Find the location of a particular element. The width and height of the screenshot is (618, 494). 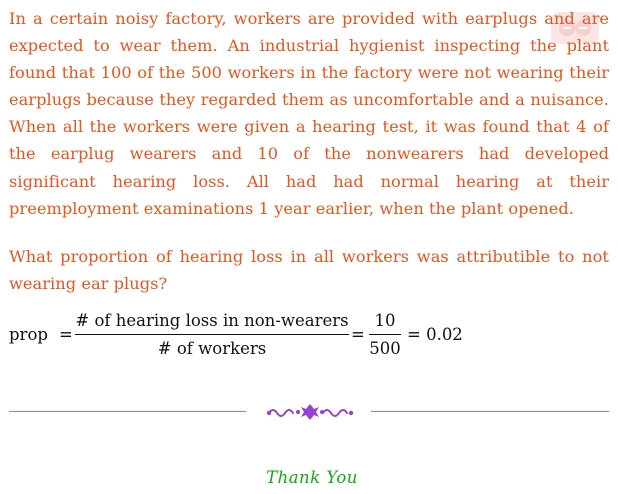

value-numerator: 10 is located at coordinates (385, 320).